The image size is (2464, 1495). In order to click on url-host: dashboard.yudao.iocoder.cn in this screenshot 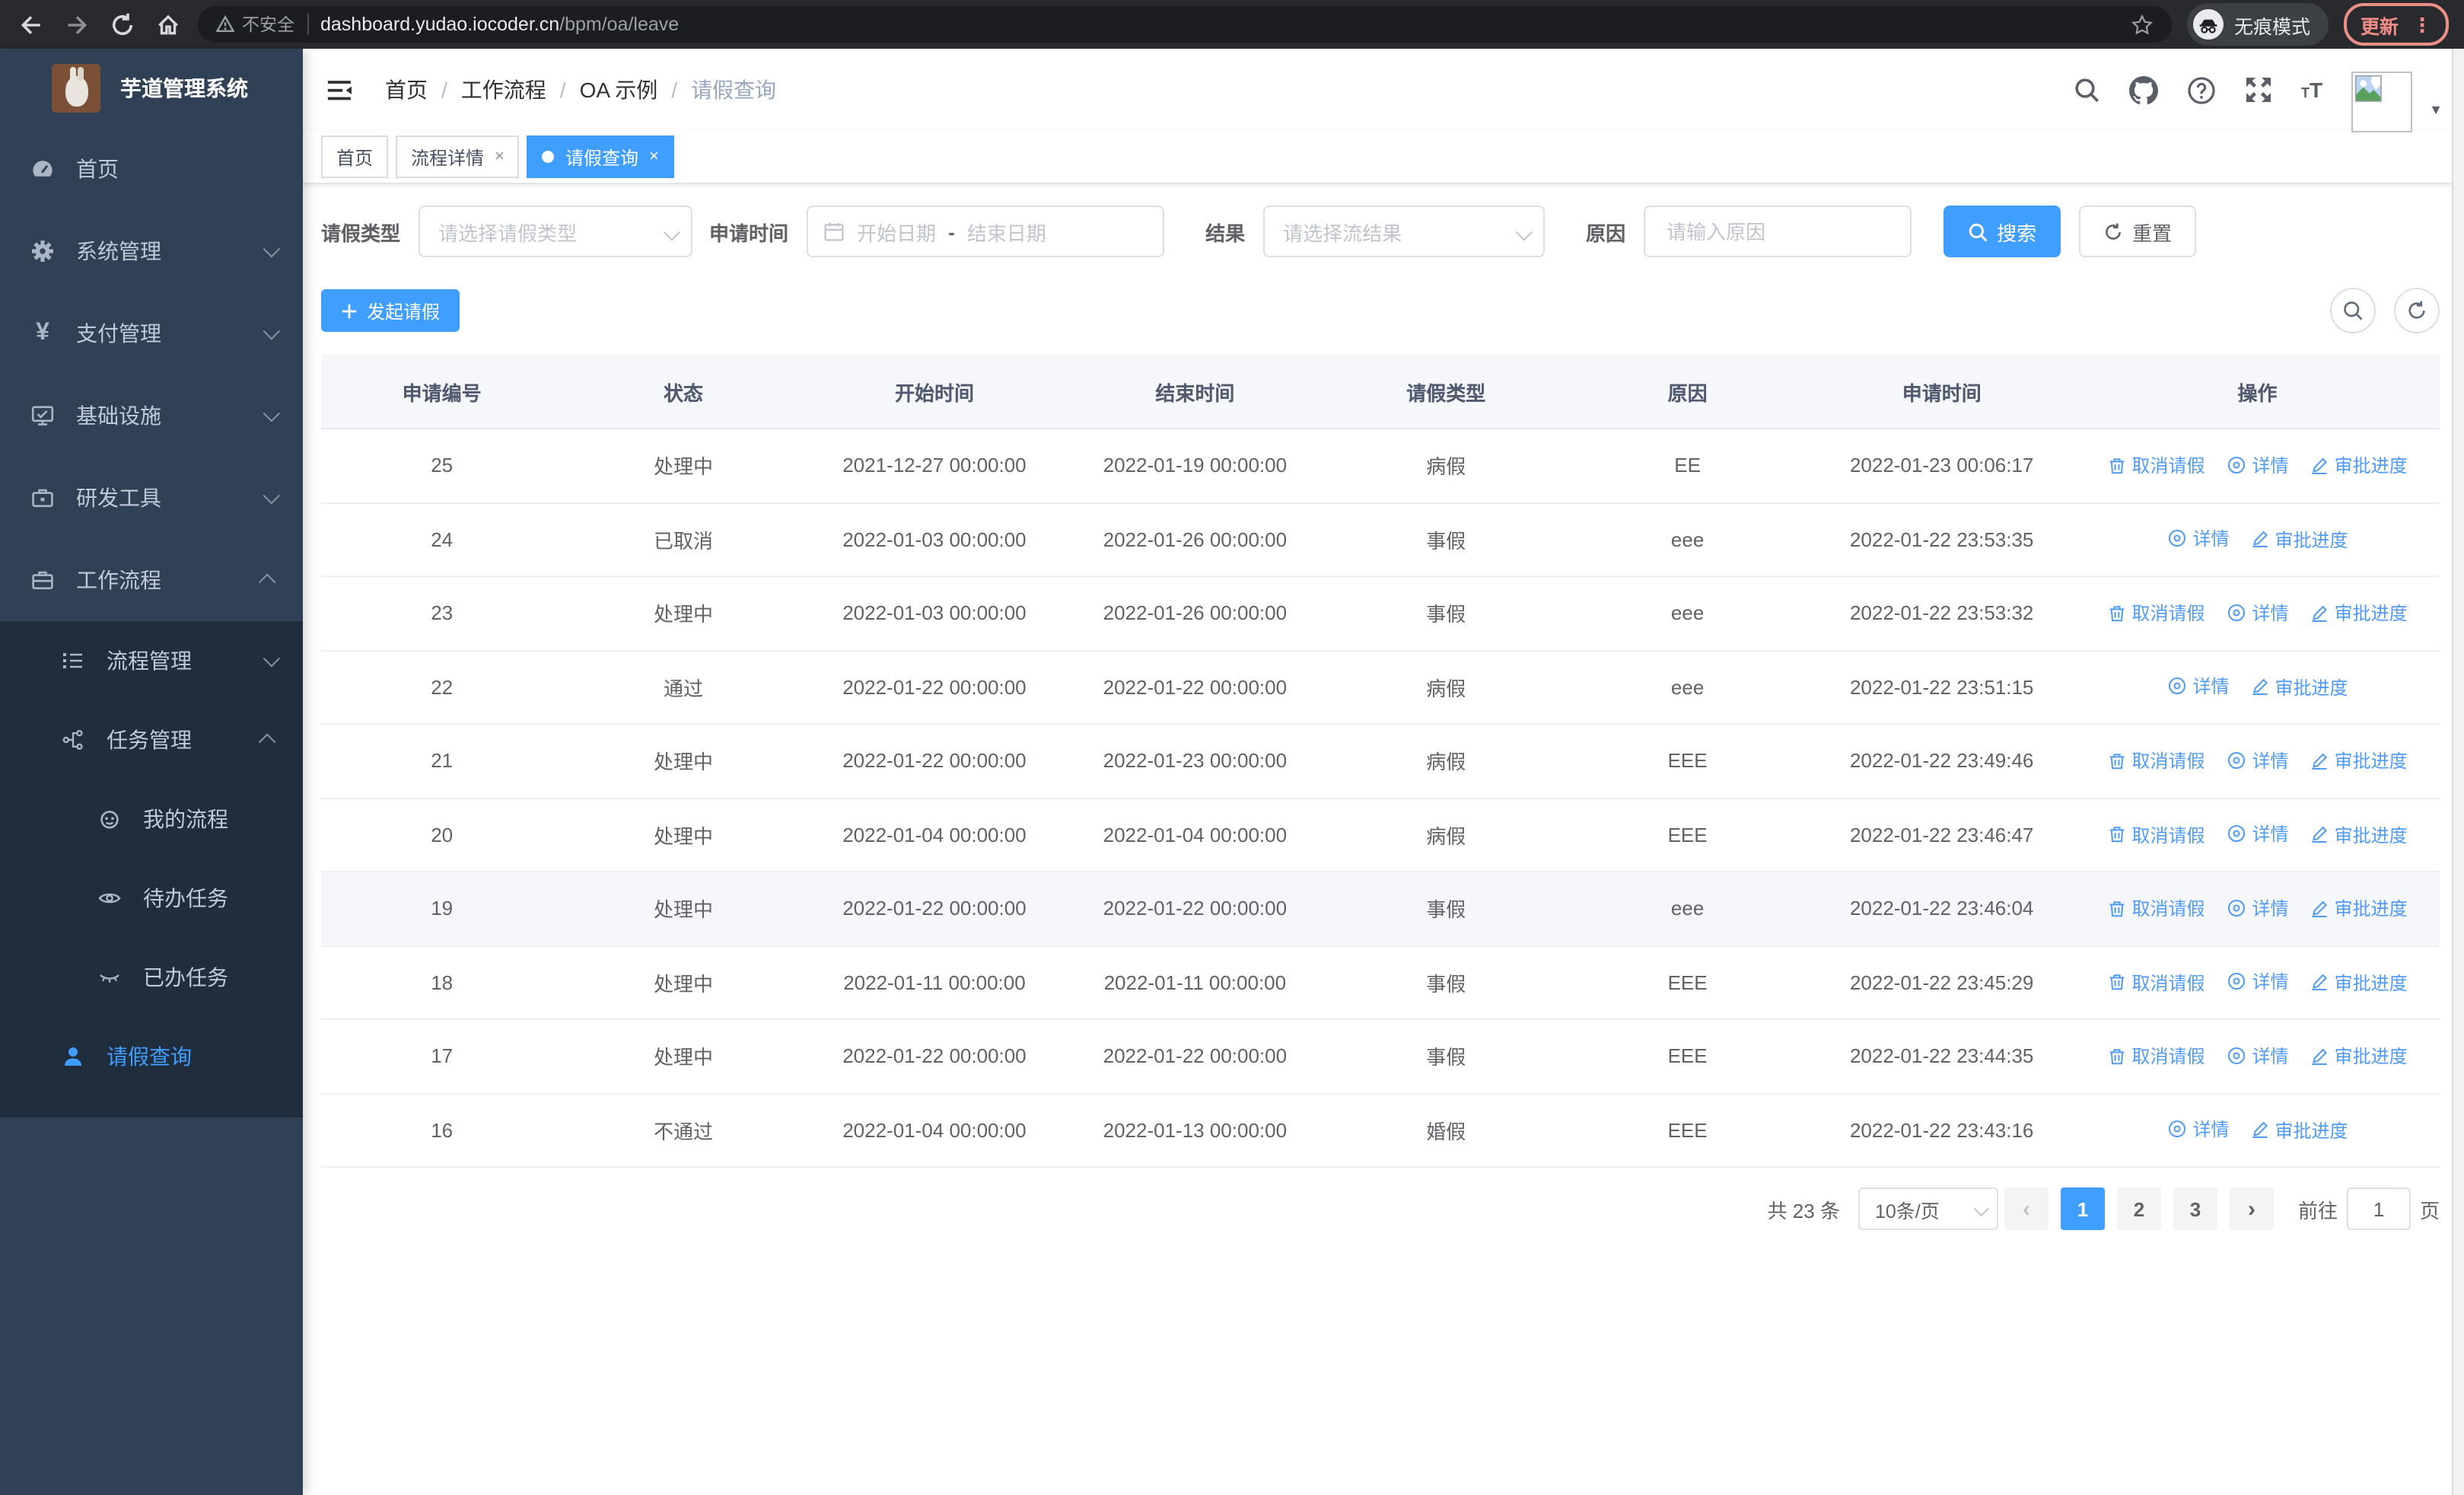, I will do `click(440, 25)`.